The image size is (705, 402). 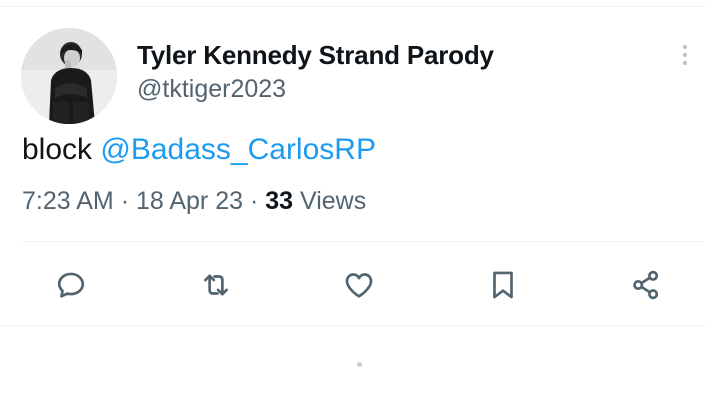 What do you see at coordinates (363, 241) in the screenshot?
I see `actions-divider` at bounding box center [363, 241].